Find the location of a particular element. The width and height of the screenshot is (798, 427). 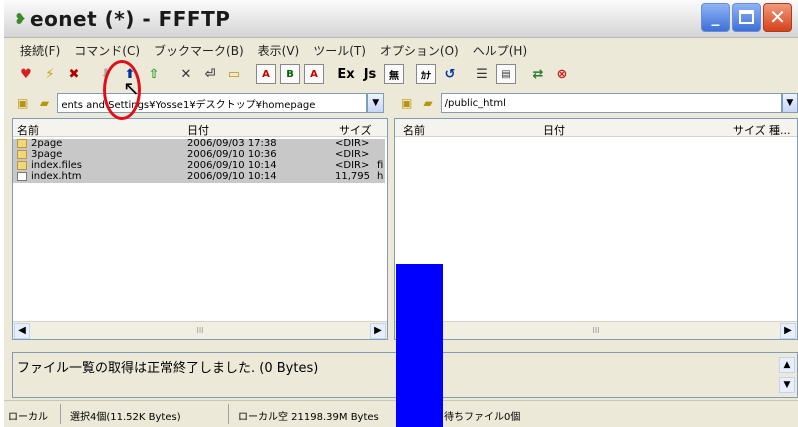

local-column-header: 名前 日付 サイズ is located at coordinates (200, 128).